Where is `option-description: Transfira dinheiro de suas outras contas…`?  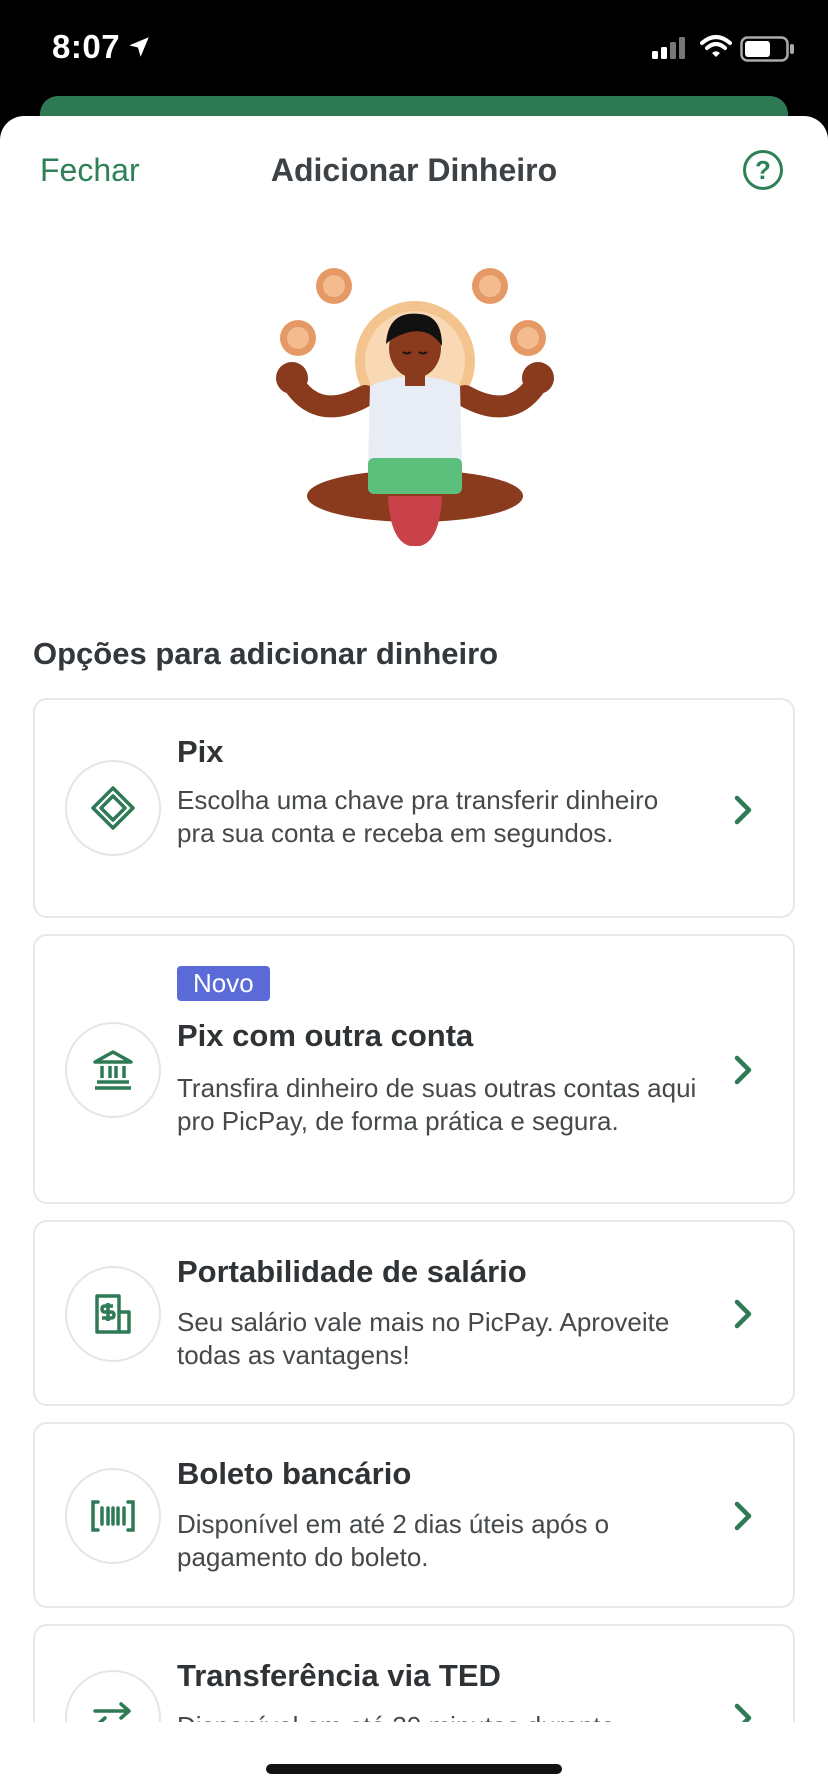 option-description: Transfira dinheiro de suas outras contas… is located at coordinates (437, 1104).